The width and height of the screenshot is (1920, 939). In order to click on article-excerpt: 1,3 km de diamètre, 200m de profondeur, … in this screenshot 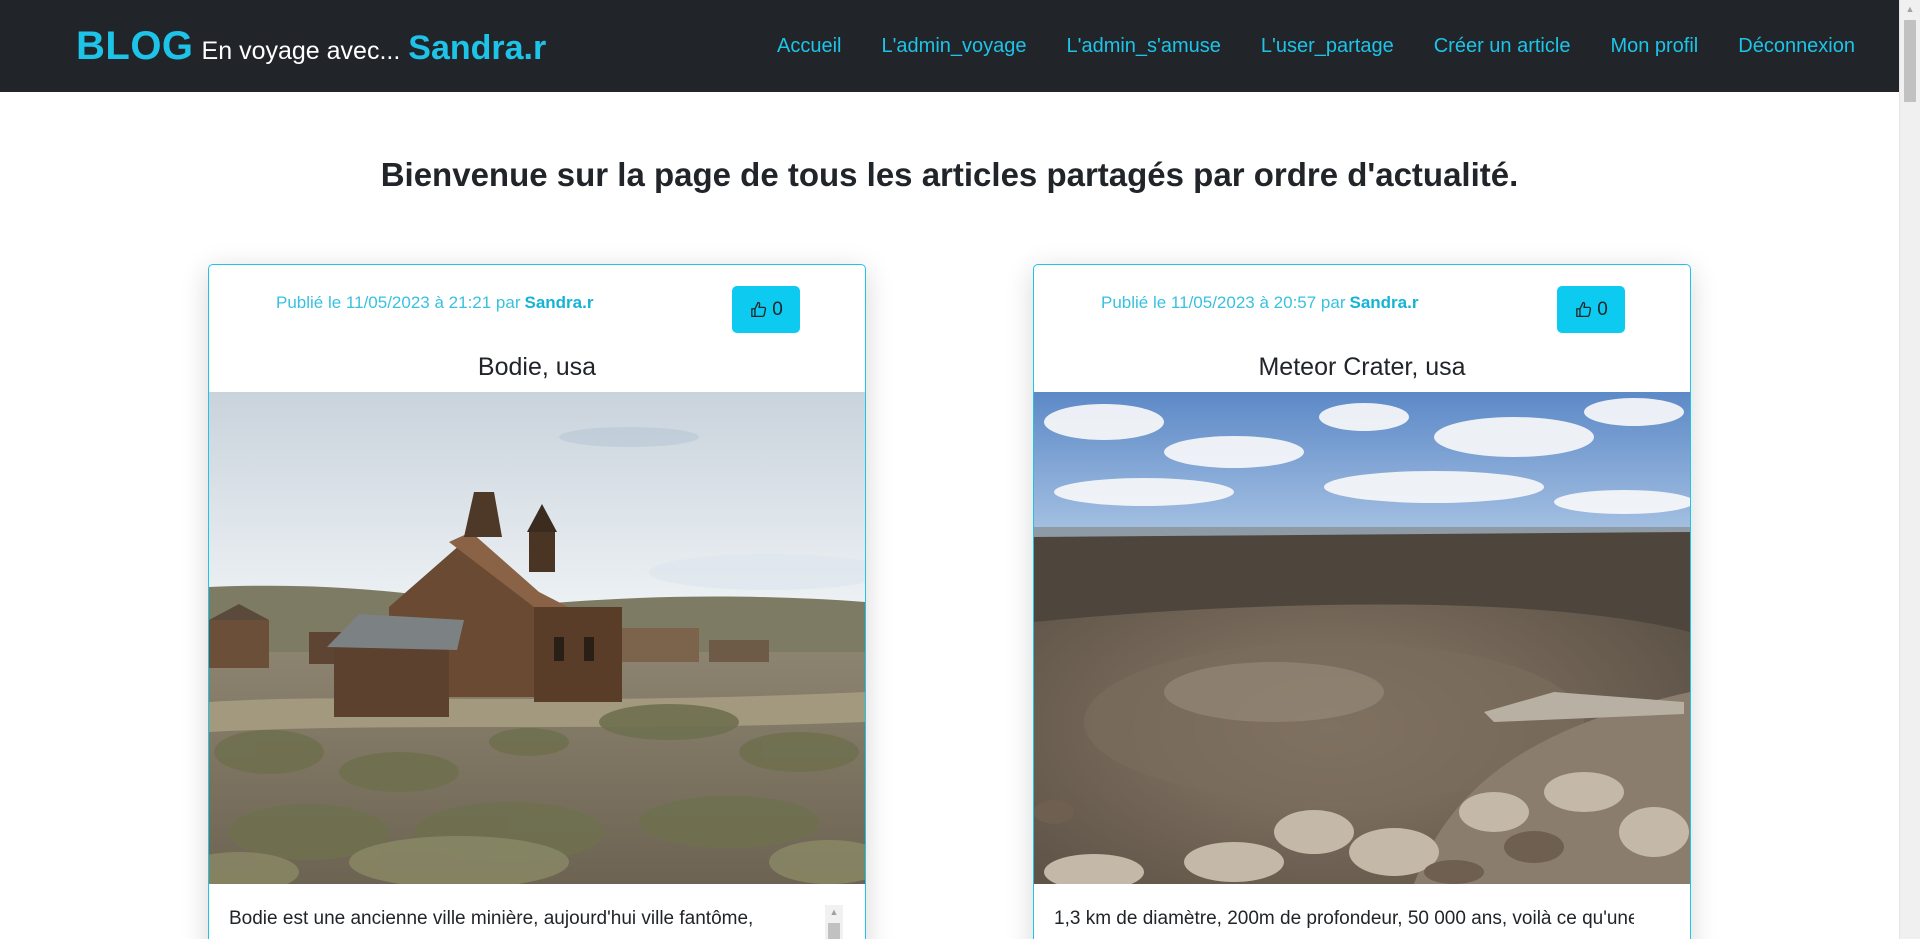, I will do `click(1344, 918)`.